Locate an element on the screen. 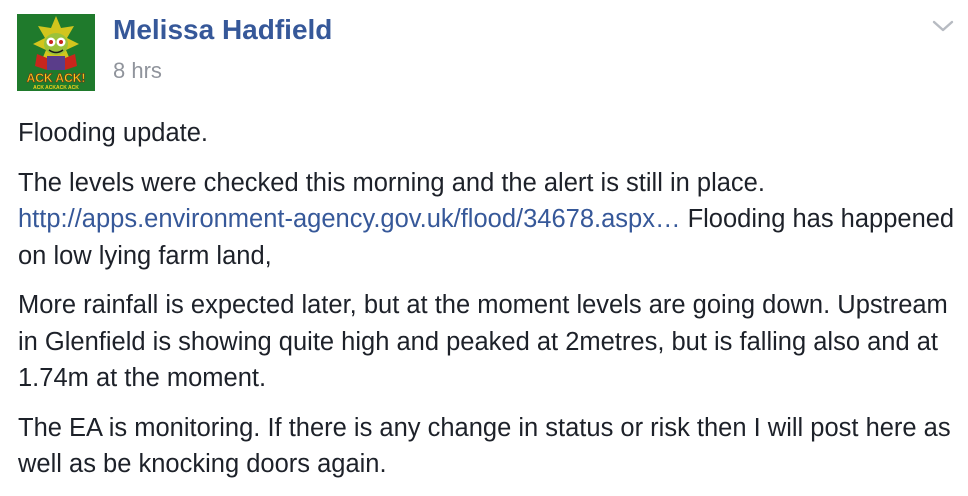  avatar-caption: ACK ACK! is located at coordinates (56, 78).